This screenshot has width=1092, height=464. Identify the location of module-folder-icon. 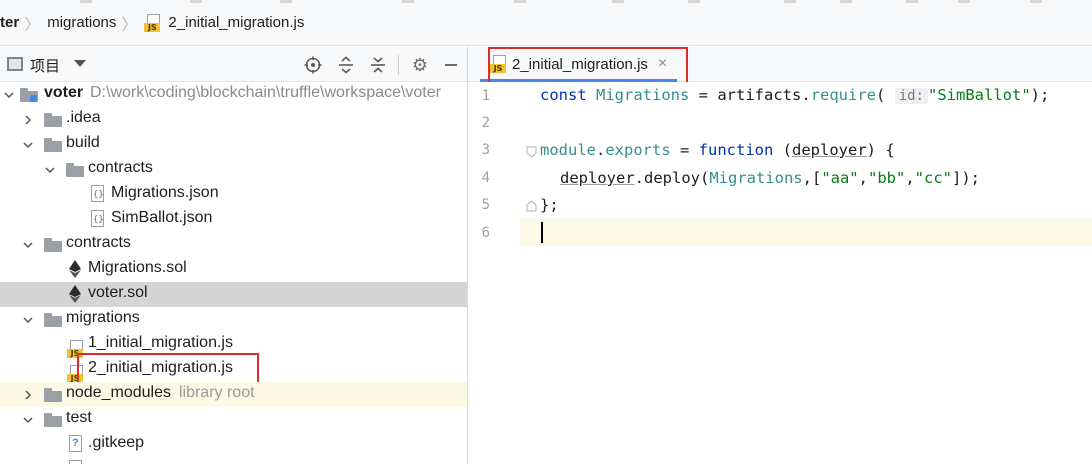
(29, 95).